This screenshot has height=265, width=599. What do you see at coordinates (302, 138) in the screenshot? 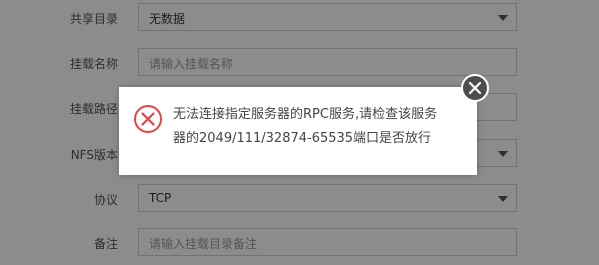
I see `error-message-line2: 器的2049/111/32874-65535端口是否放行` at bounding box center [302, 138].